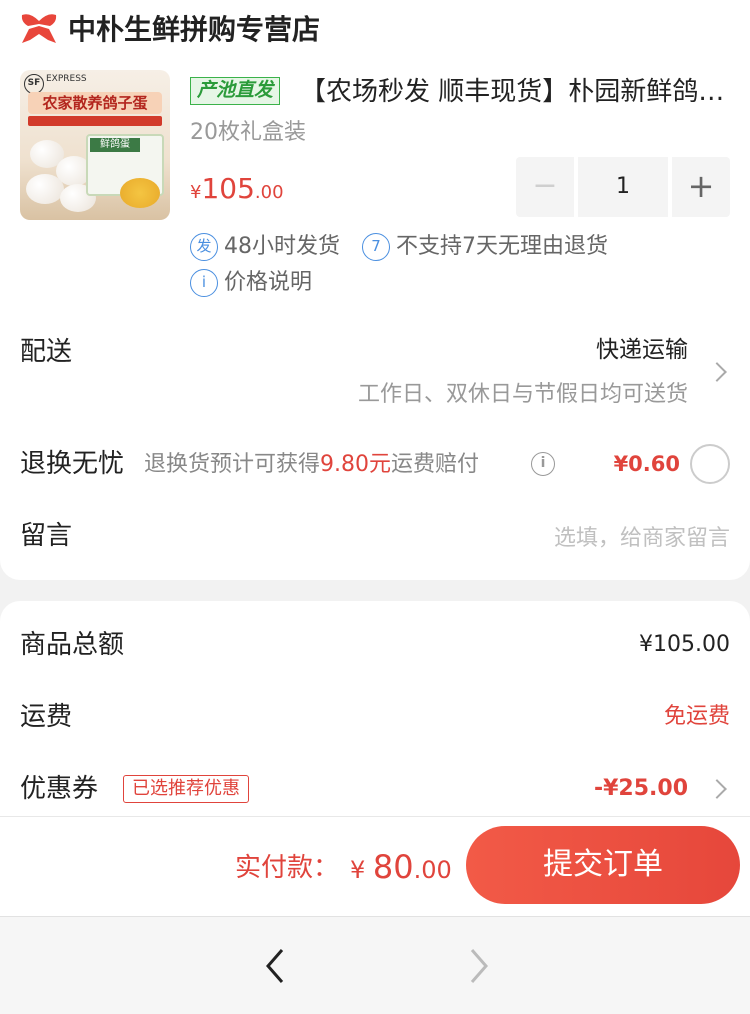 Image resolution: width=750 pixels, height=1014 pixels. I want to click on service-ship: 发 48小时发货, so click(265, 247).